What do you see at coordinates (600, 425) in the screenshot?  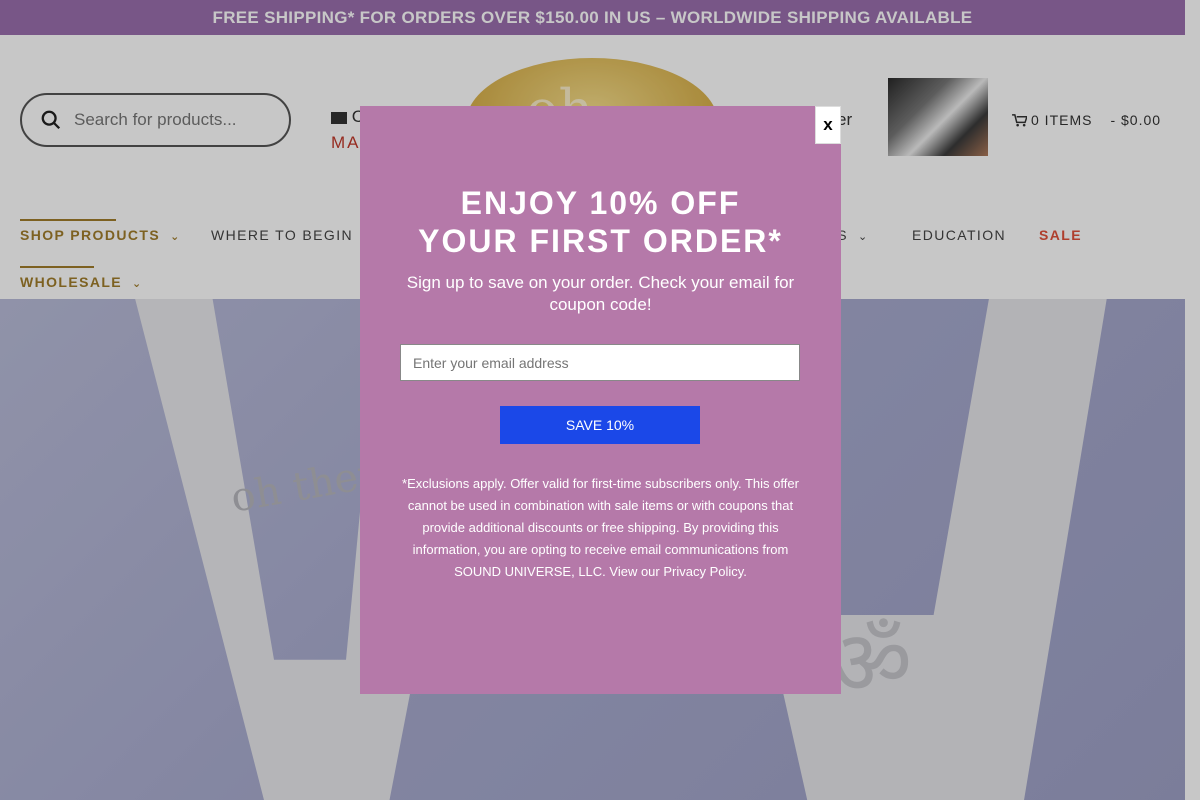 I see `save-10-button: SAVE 10%` at bounding box center [600, 425].